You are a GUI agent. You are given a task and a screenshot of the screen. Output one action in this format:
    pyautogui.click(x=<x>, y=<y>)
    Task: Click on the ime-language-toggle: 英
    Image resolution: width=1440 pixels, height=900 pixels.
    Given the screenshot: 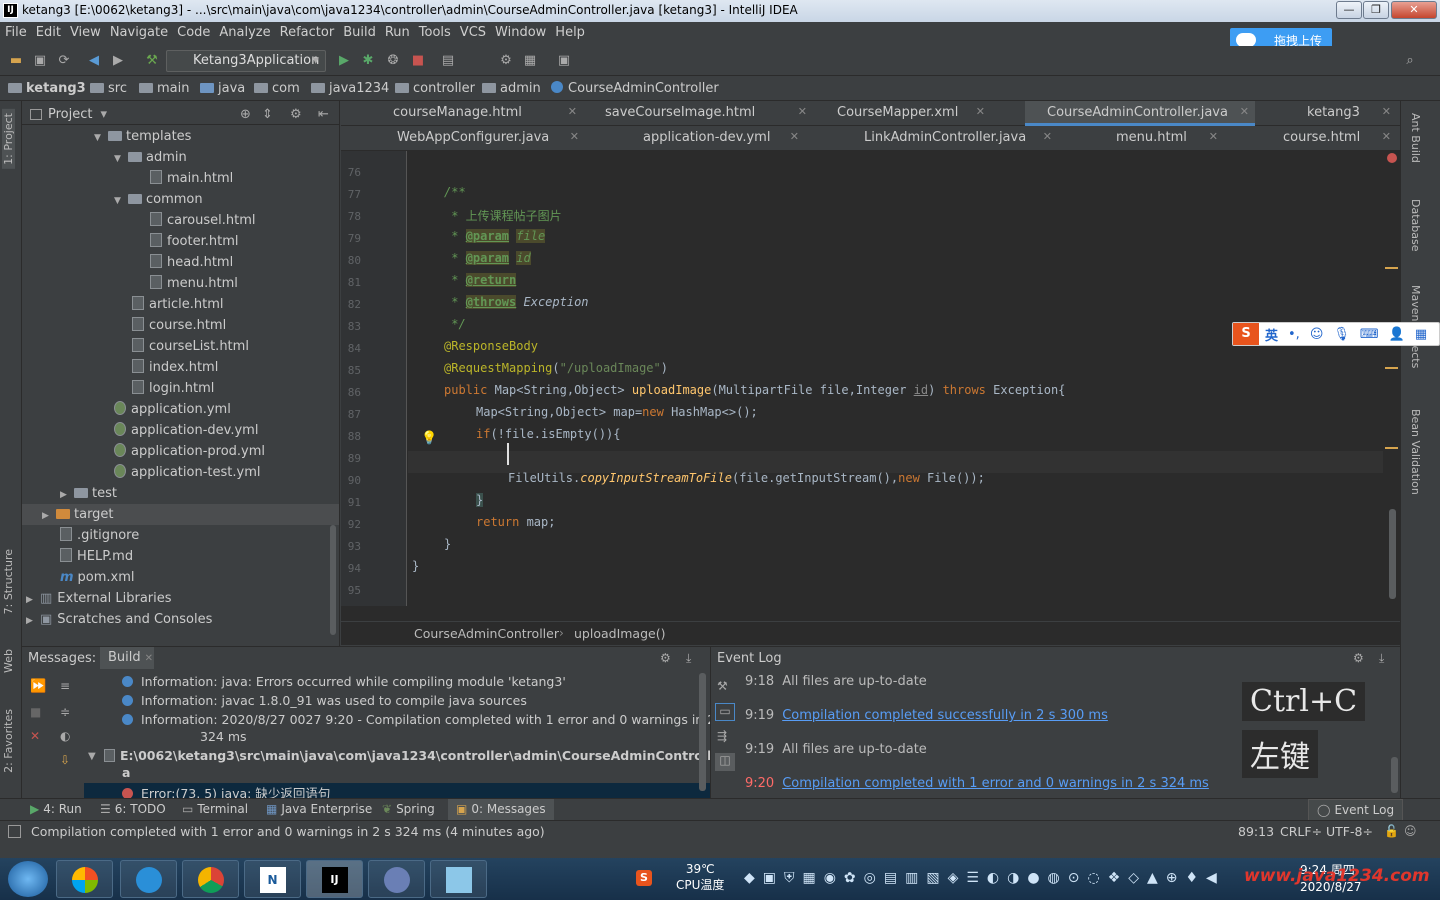 What is the action you would take?
    pyautogui.click(x=1271, y=334)
    